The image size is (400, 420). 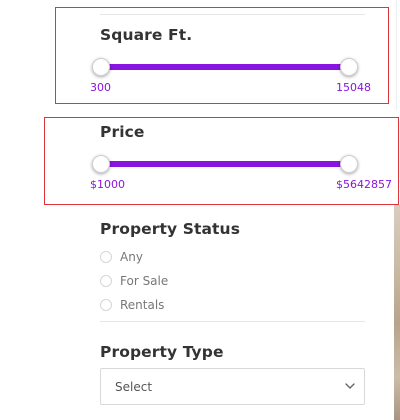 I want to click on status-option-any: Any, so click(x=121, y=257).